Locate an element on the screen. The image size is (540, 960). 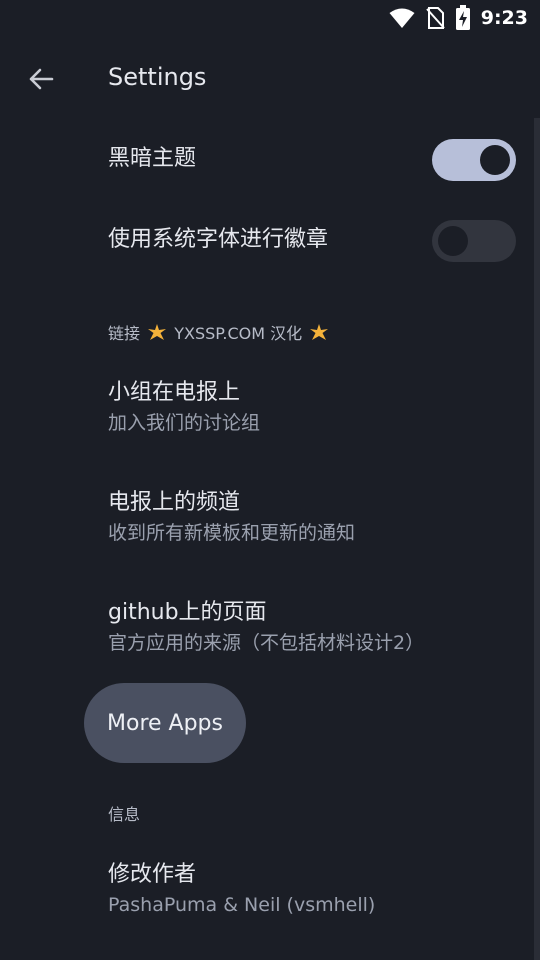
links-category-header: 链接 YXSSP.COM 汉化 is located at coordinates (218, 332).